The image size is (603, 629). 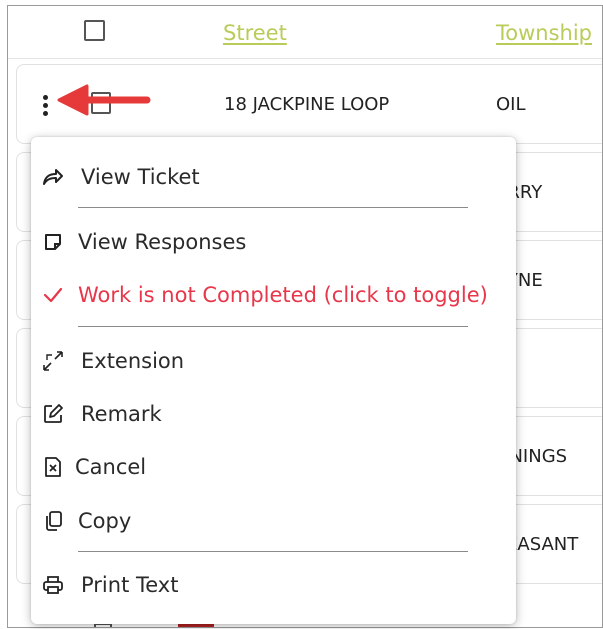 What do you see at coordinates (273, 585) in the screenshot?
I see `menu-item-print-text: Print Text` at bounding box center [273, 585].